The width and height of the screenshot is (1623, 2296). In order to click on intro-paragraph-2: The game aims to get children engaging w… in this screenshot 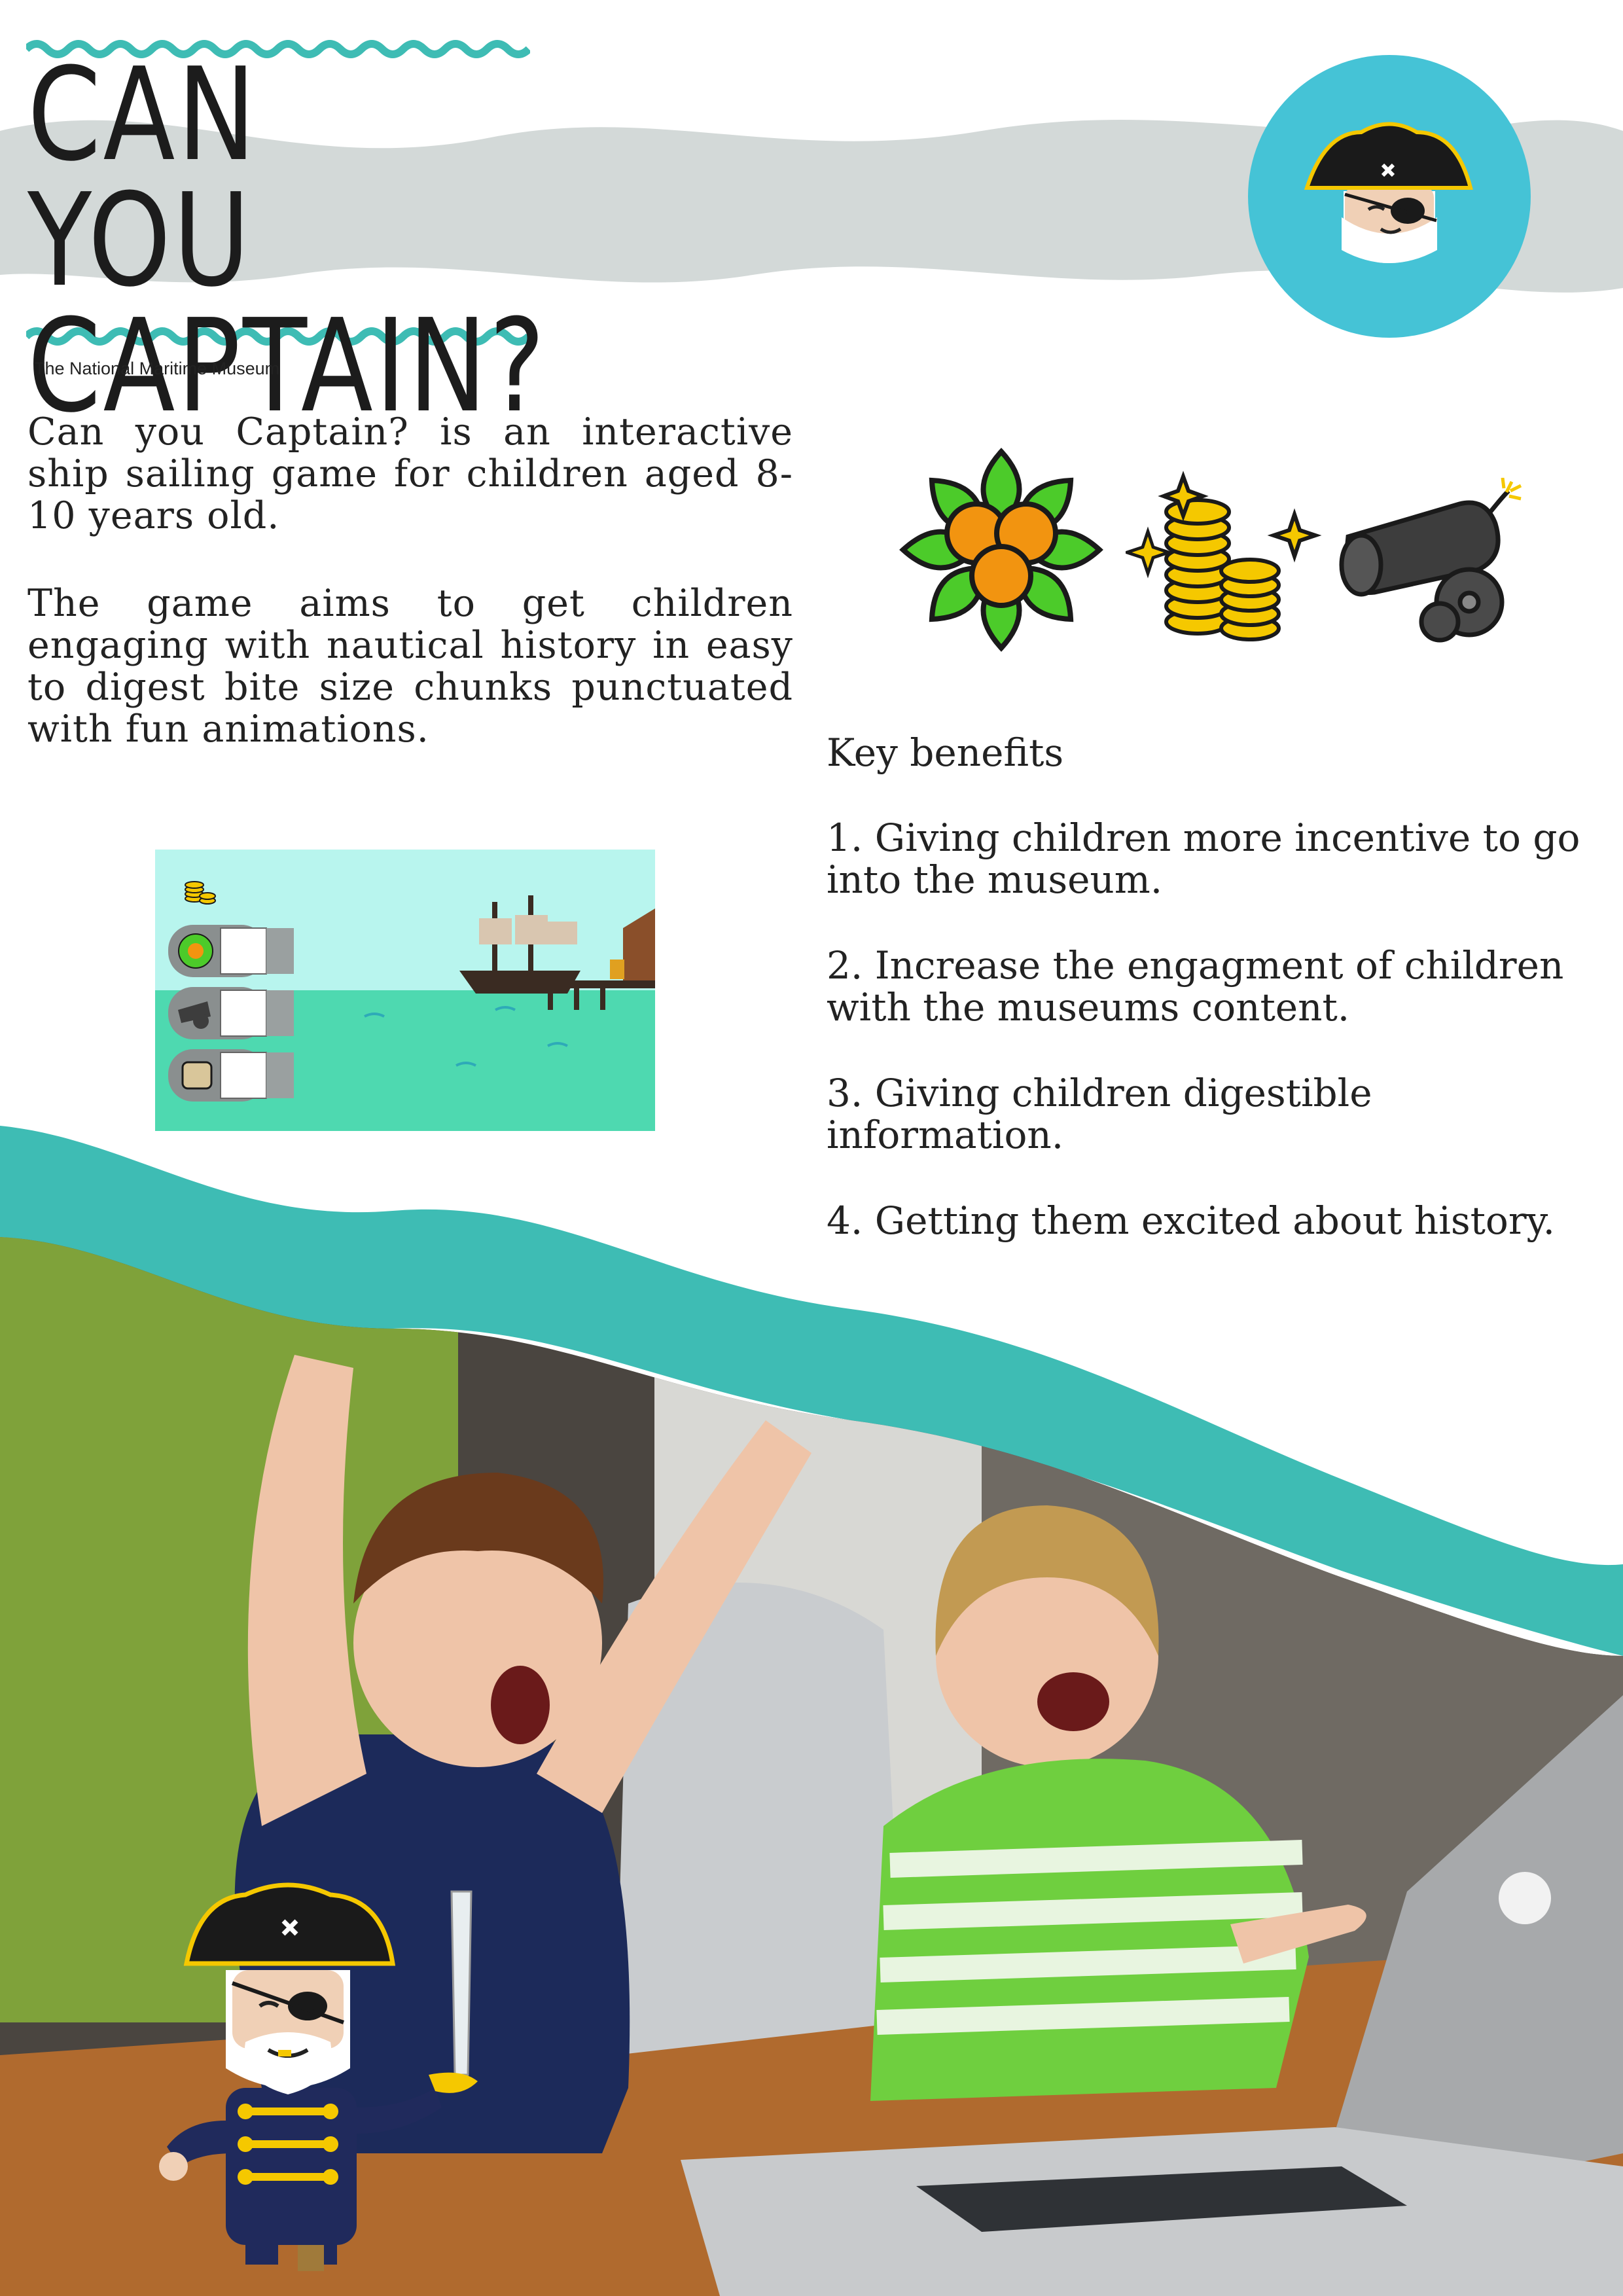, I will do `click(410, 666)`.